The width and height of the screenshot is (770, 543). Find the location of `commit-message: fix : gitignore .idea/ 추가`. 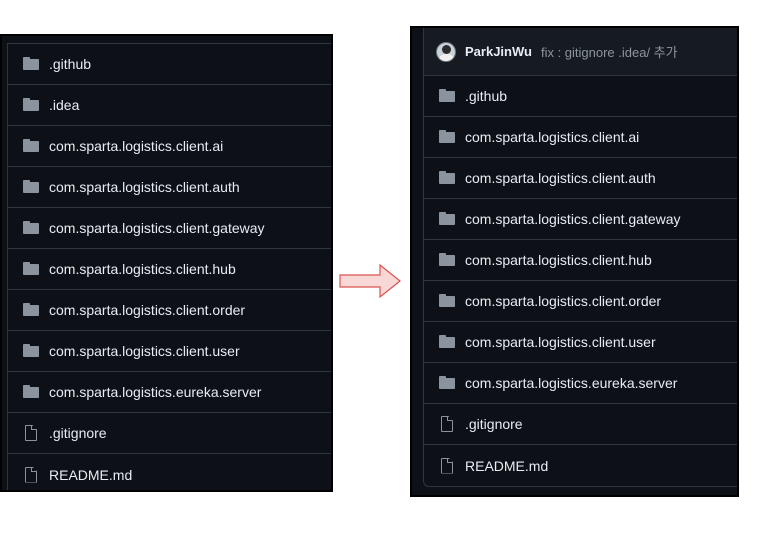

commit-message: fix : gitignore .idea/ 추가 is located at coordinates (609, 51).